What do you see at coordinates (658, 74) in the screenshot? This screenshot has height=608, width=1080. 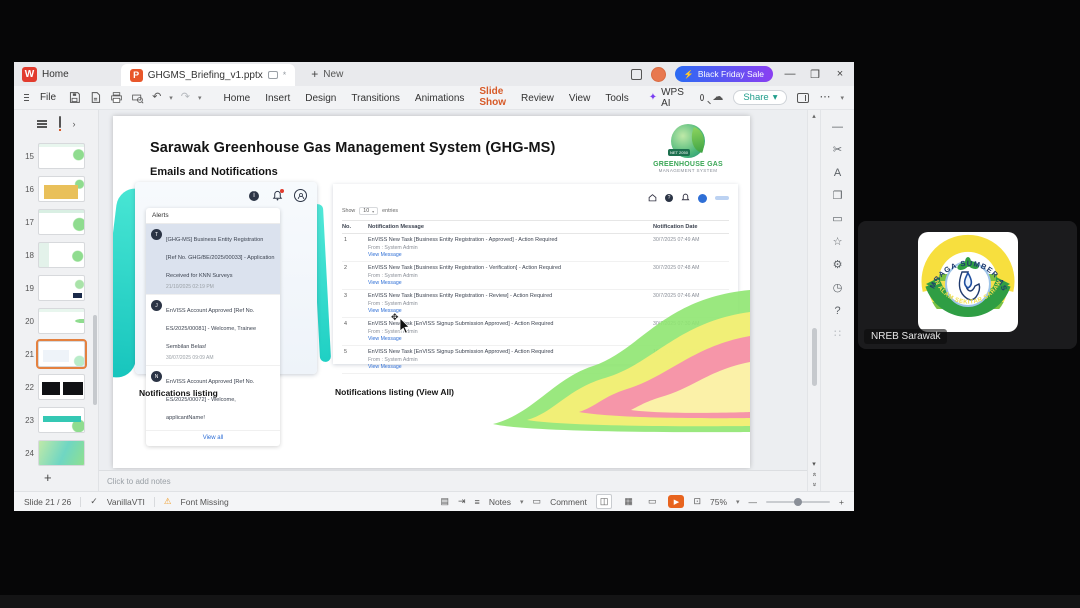 I see `account-avatar` at bounding box center [658, 74].